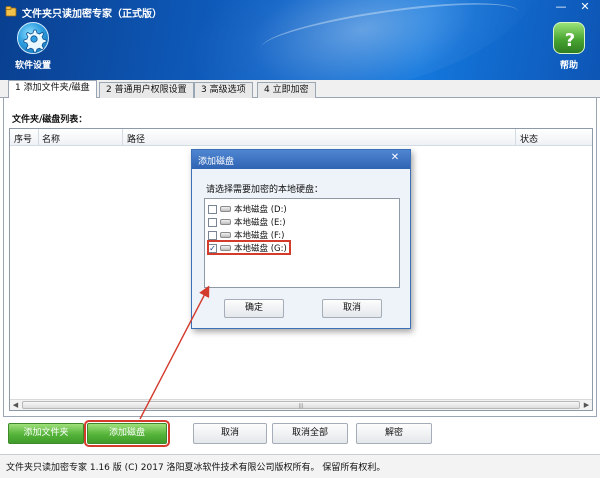 Image resolution: width=600 pixels, height=478 pixels. Describe the element at coordinates (301, 159) in the screenshot. I see `dialog-title: 添加磁盘` at that location.